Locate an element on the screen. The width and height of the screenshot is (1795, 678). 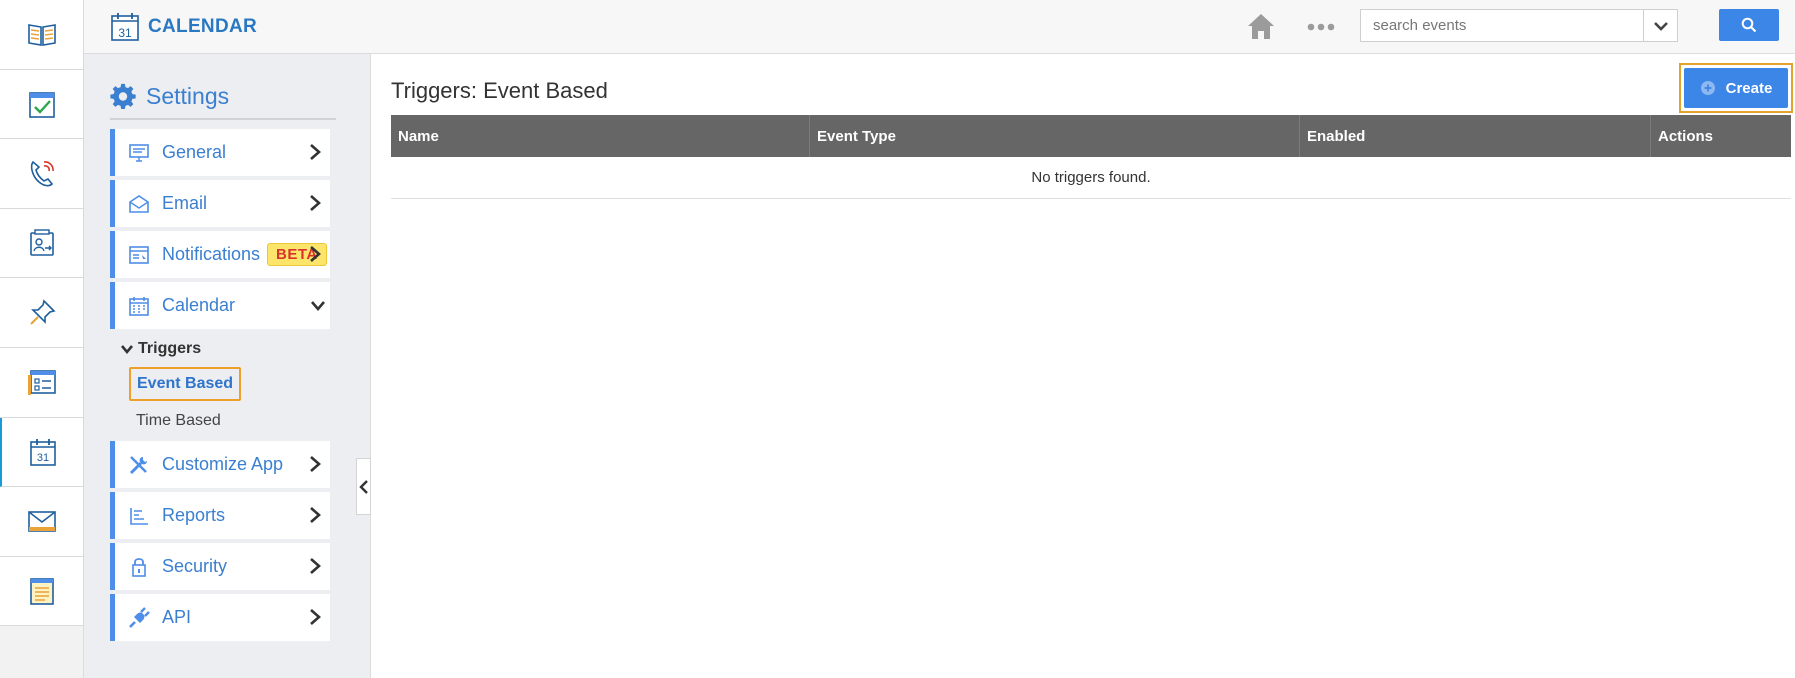
rail-item-book is located at coordinates (42, 35).